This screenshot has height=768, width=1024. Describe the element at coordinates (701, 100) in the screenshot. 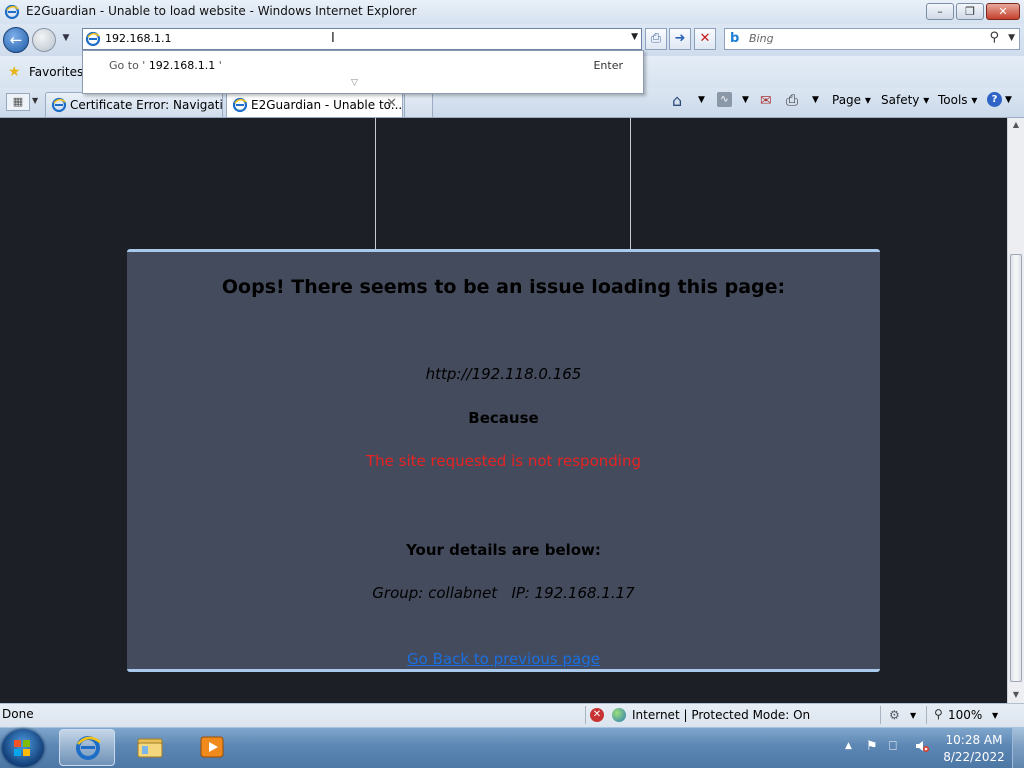

I see `home-dropdown-icon: ▼` at that location.